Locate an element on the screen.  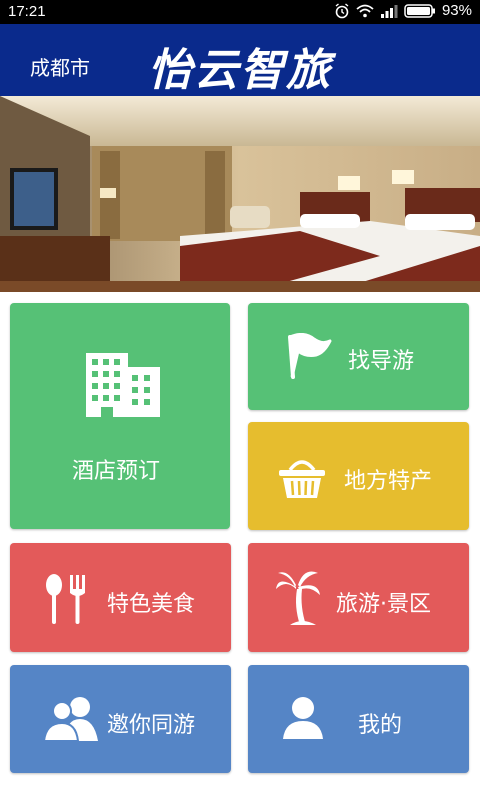
palm-tree-icon is located at coordinates (298, 598).